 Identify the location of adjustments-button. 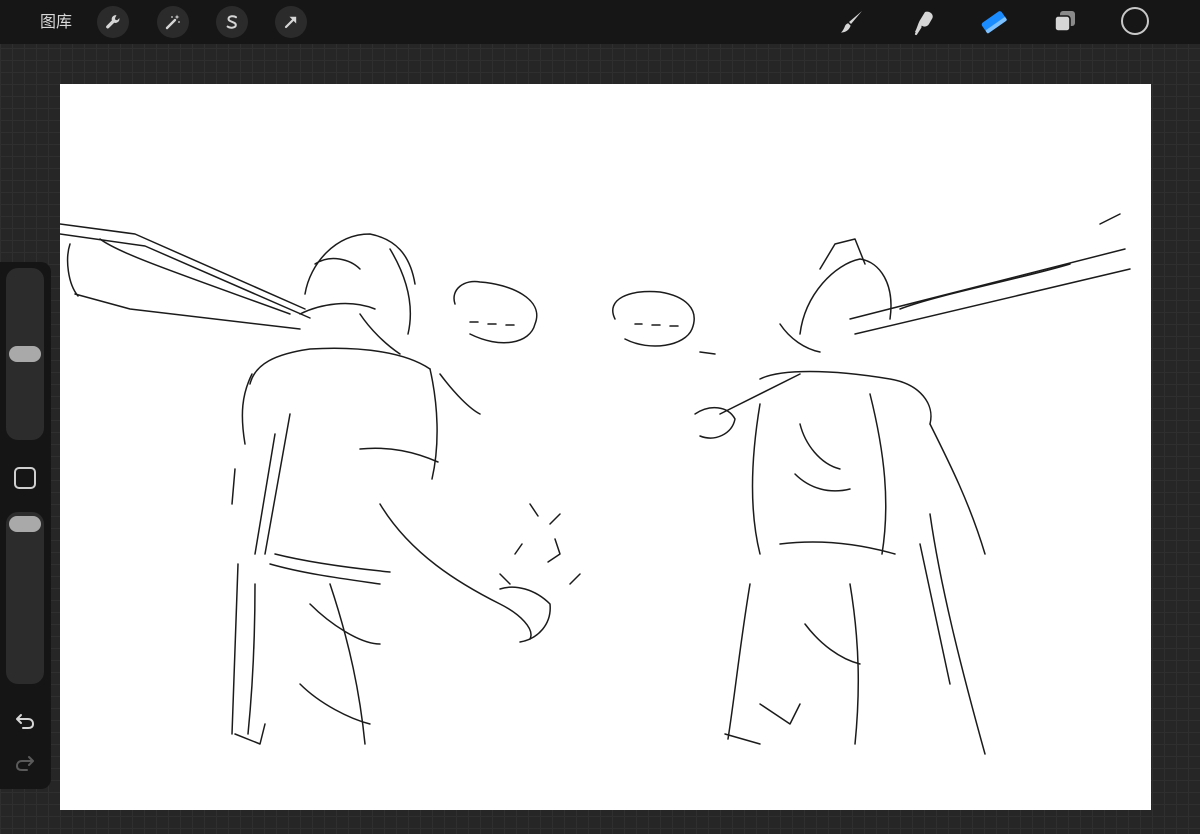
(173, 22).